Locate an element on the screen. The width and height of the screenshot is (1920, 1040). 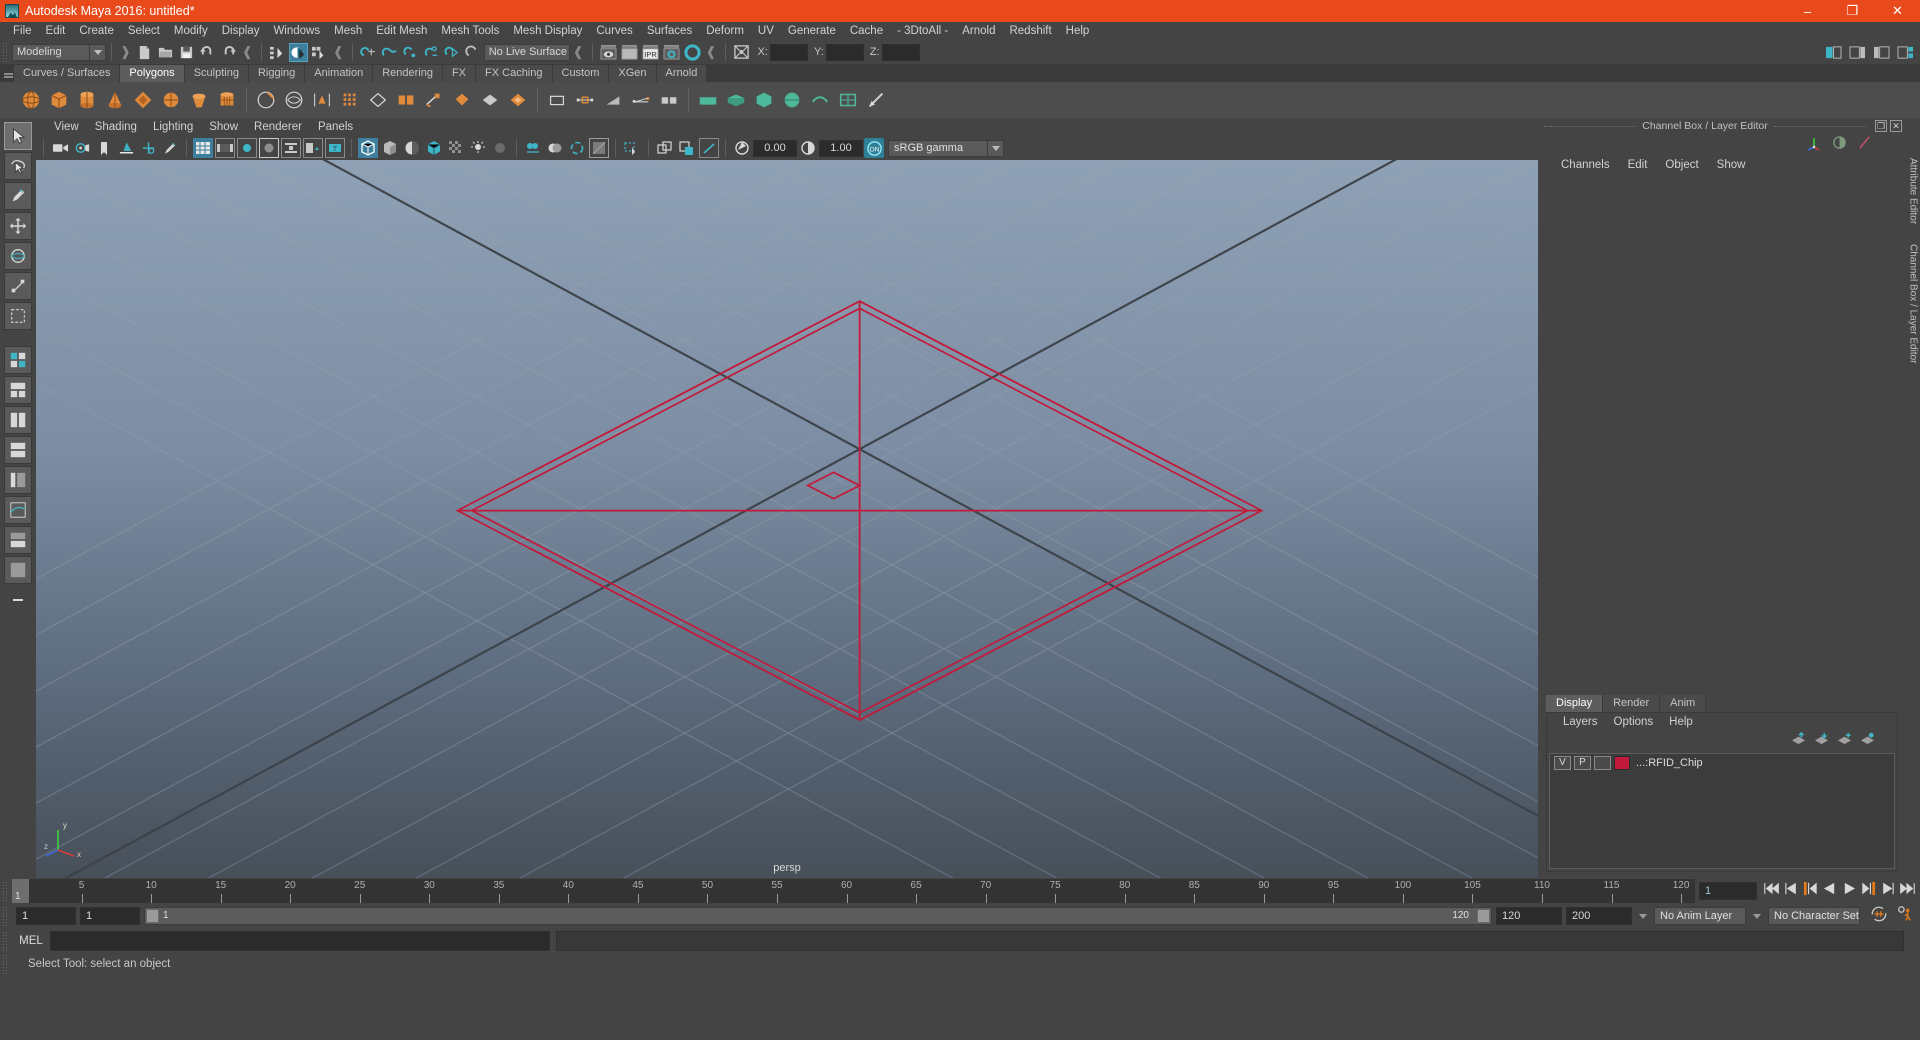
single-perspective-layout is located at coordinates (18, 390).